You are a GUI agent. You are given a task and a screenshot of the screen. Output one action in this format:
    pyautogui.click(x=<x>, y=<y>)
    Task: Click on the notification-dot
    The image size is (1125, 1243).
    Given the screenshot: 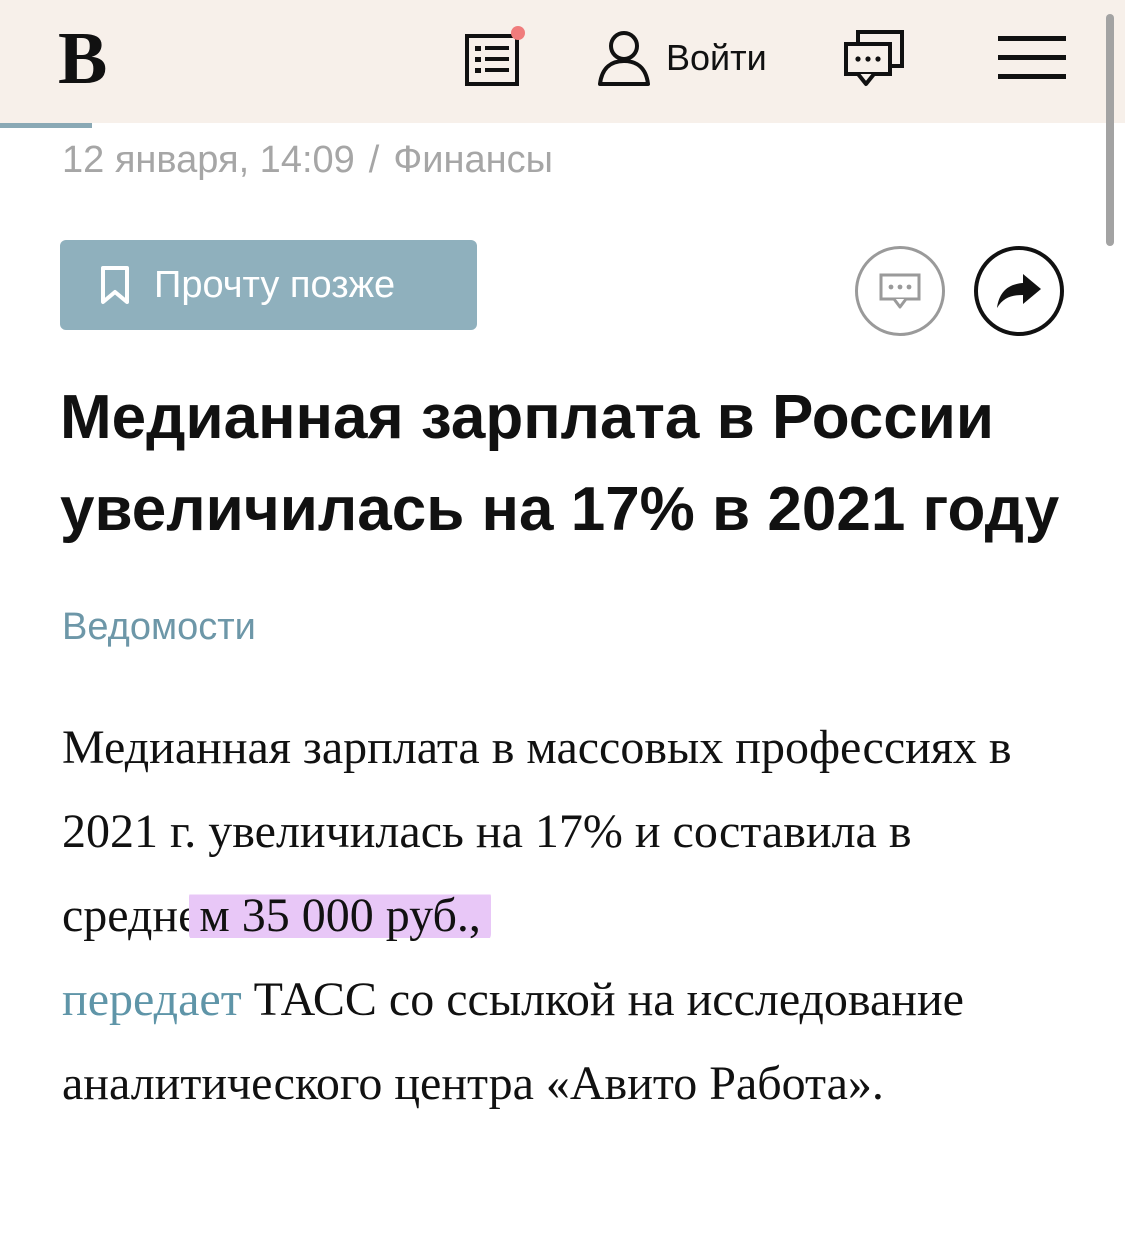 What is the action you would take?
    pyautogui.click(x=518, y=33)
    